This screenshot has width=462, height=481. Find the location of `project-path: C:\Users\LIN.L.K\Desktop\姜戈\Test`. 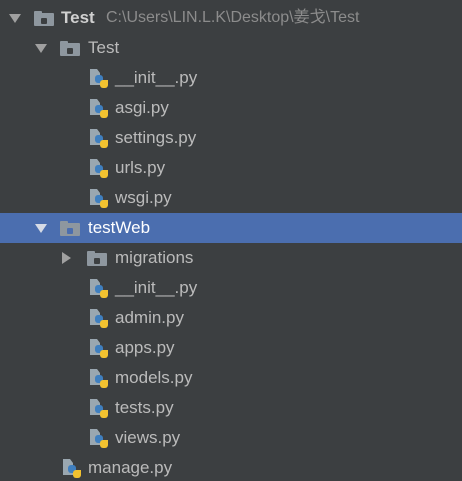

project-path: C:\Users\LIN.L.K\Desktop\姜戈\Test is located at coordinates (233, 17).